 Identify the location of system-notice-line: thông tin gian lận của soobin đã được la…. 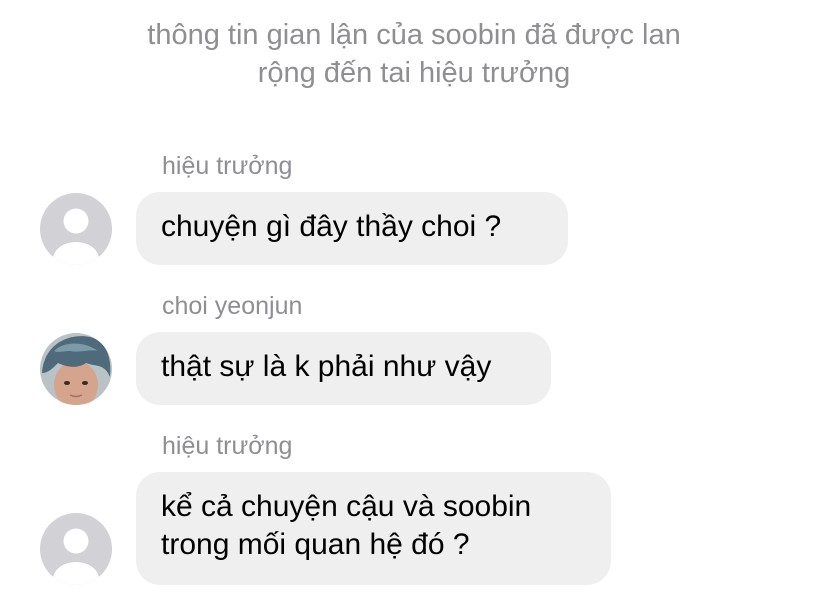
(414, 35).